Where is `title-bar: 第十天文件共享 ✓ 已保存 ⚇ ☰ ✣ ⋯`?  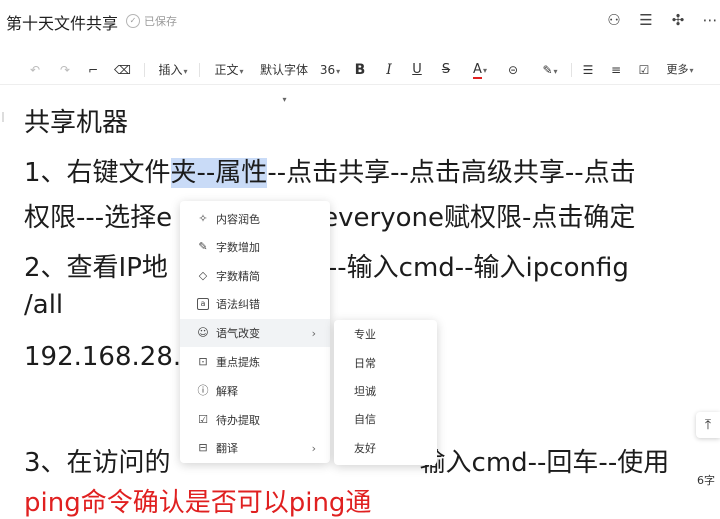
title-bar: 第十天文件共享 ✓ 已保存 ⚇ ☰ ✣ ⋯ is located at coordinates (360, 22).